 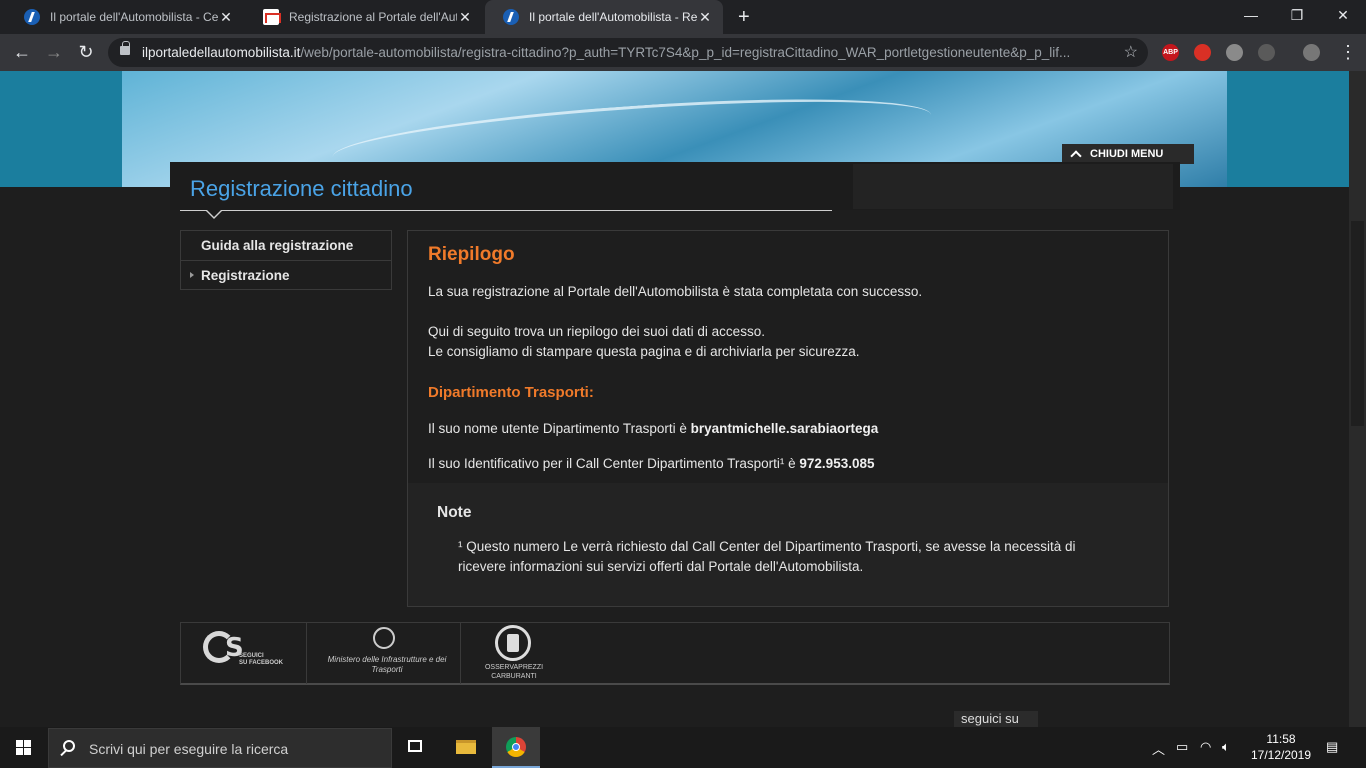 What do you see at coordinates (1226, 747) in the screenshot?
I see `volume-icon: 🔈︎` at bounding box center [1226, 747].